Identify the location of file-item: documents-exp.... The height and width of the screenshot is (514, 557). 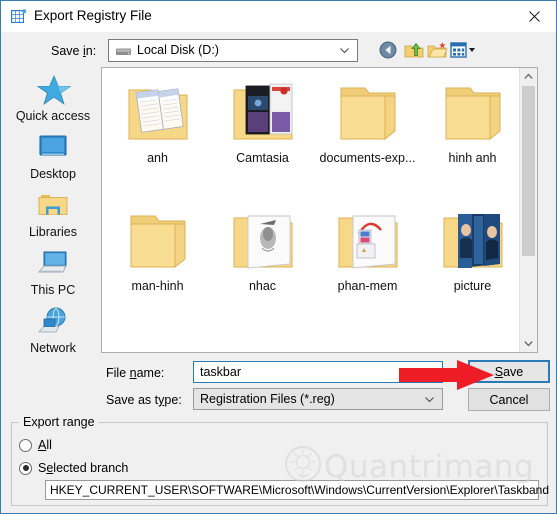
(367, 120).